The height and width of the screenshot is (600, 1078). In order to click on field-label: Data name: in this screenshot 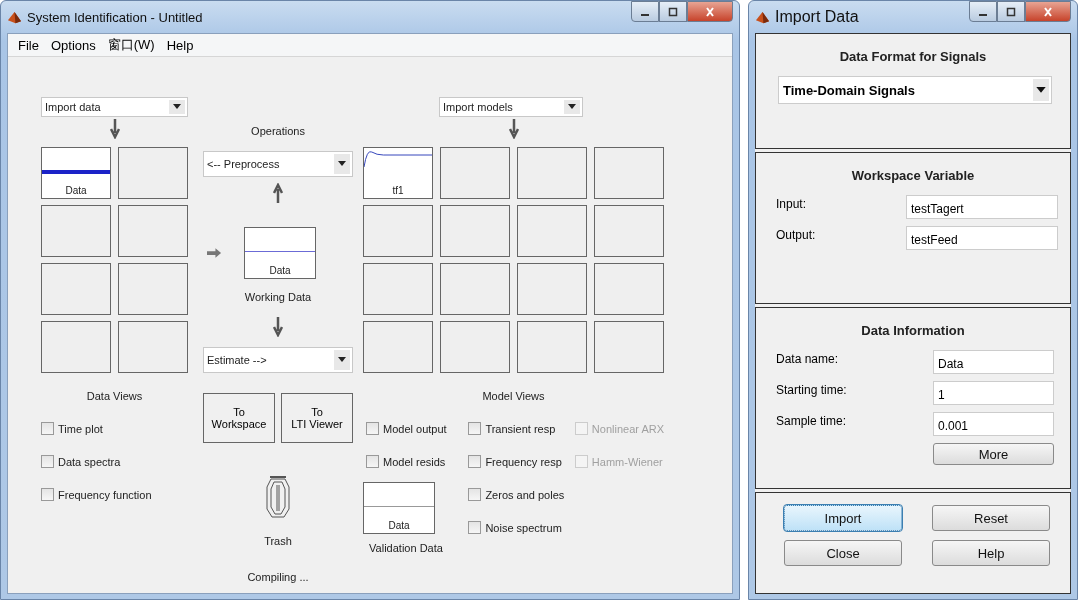, I will do `click(808, 358)`.